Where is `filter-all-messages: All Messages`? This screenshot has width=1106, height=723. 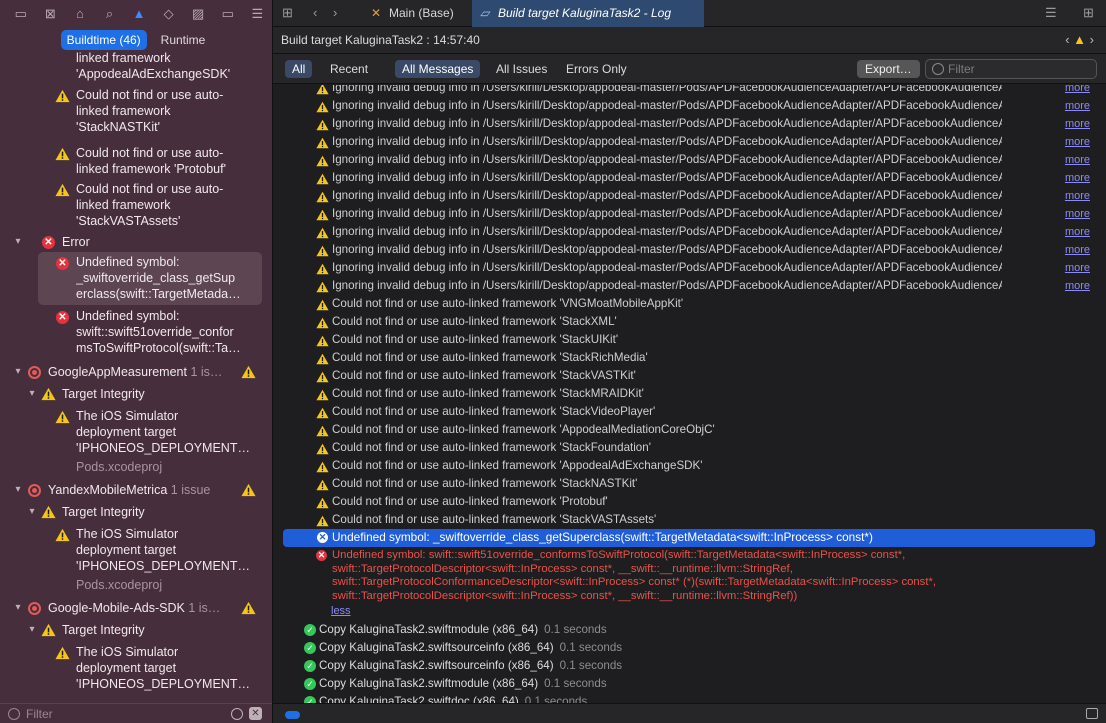 filter-all-messages: All Messages is located at coordinates (438, 69).